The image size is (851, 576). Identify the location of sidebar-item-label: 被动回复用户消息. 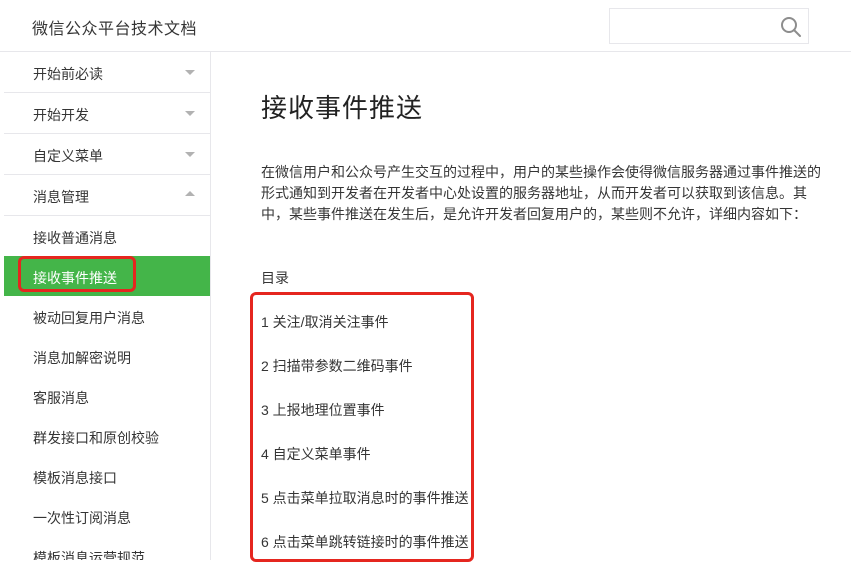
(89, 318).